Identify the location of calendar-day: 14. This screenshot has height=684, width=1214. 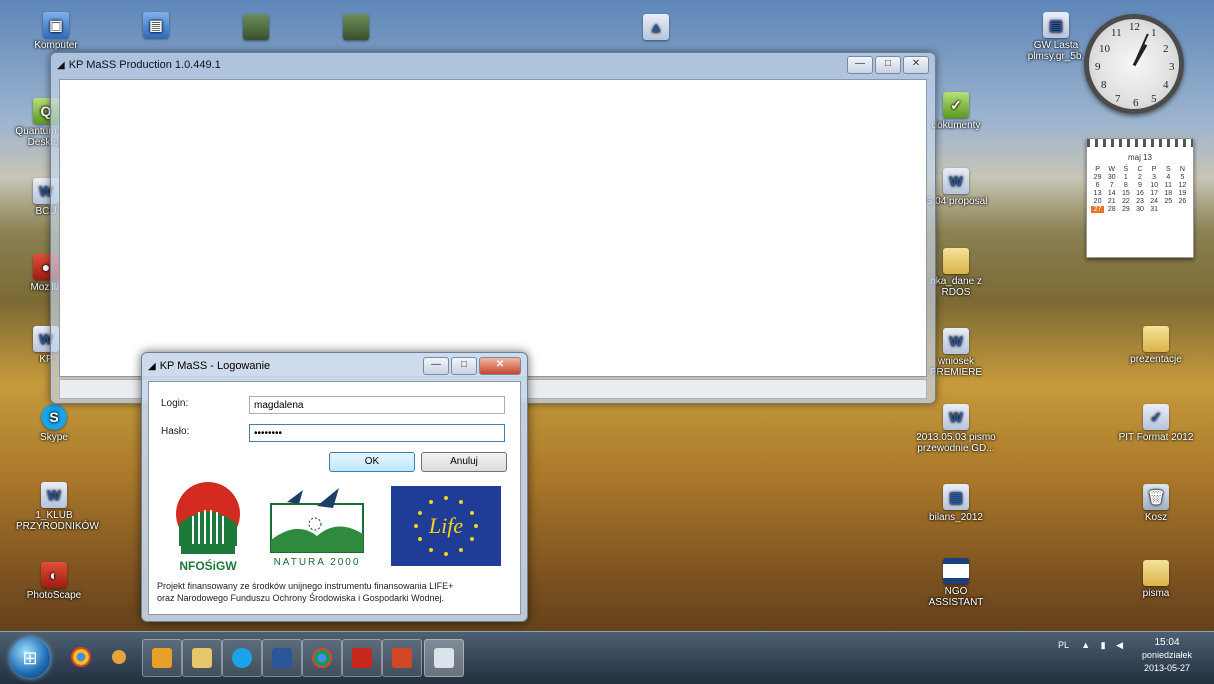
(1111, 193).